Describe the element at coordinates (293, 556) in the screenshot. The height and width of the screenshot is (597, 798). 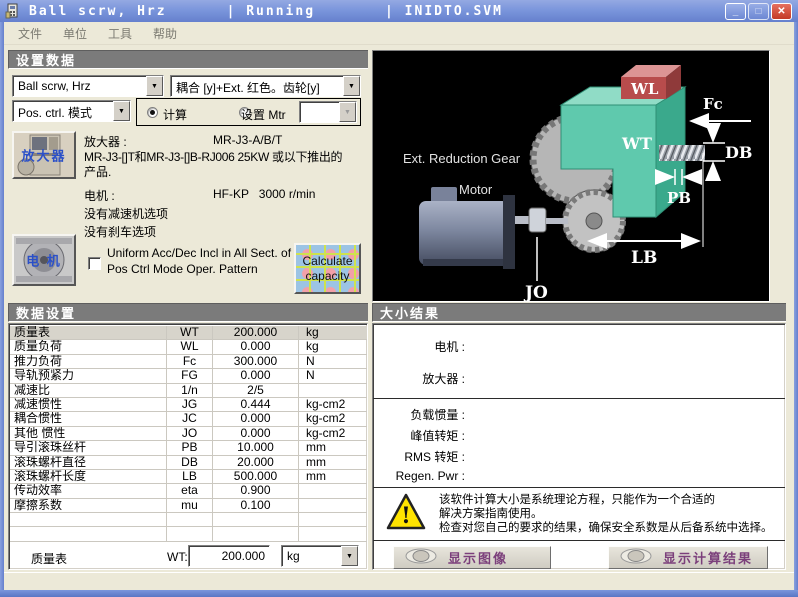
I see `edit-unit-value: kg` at that location.